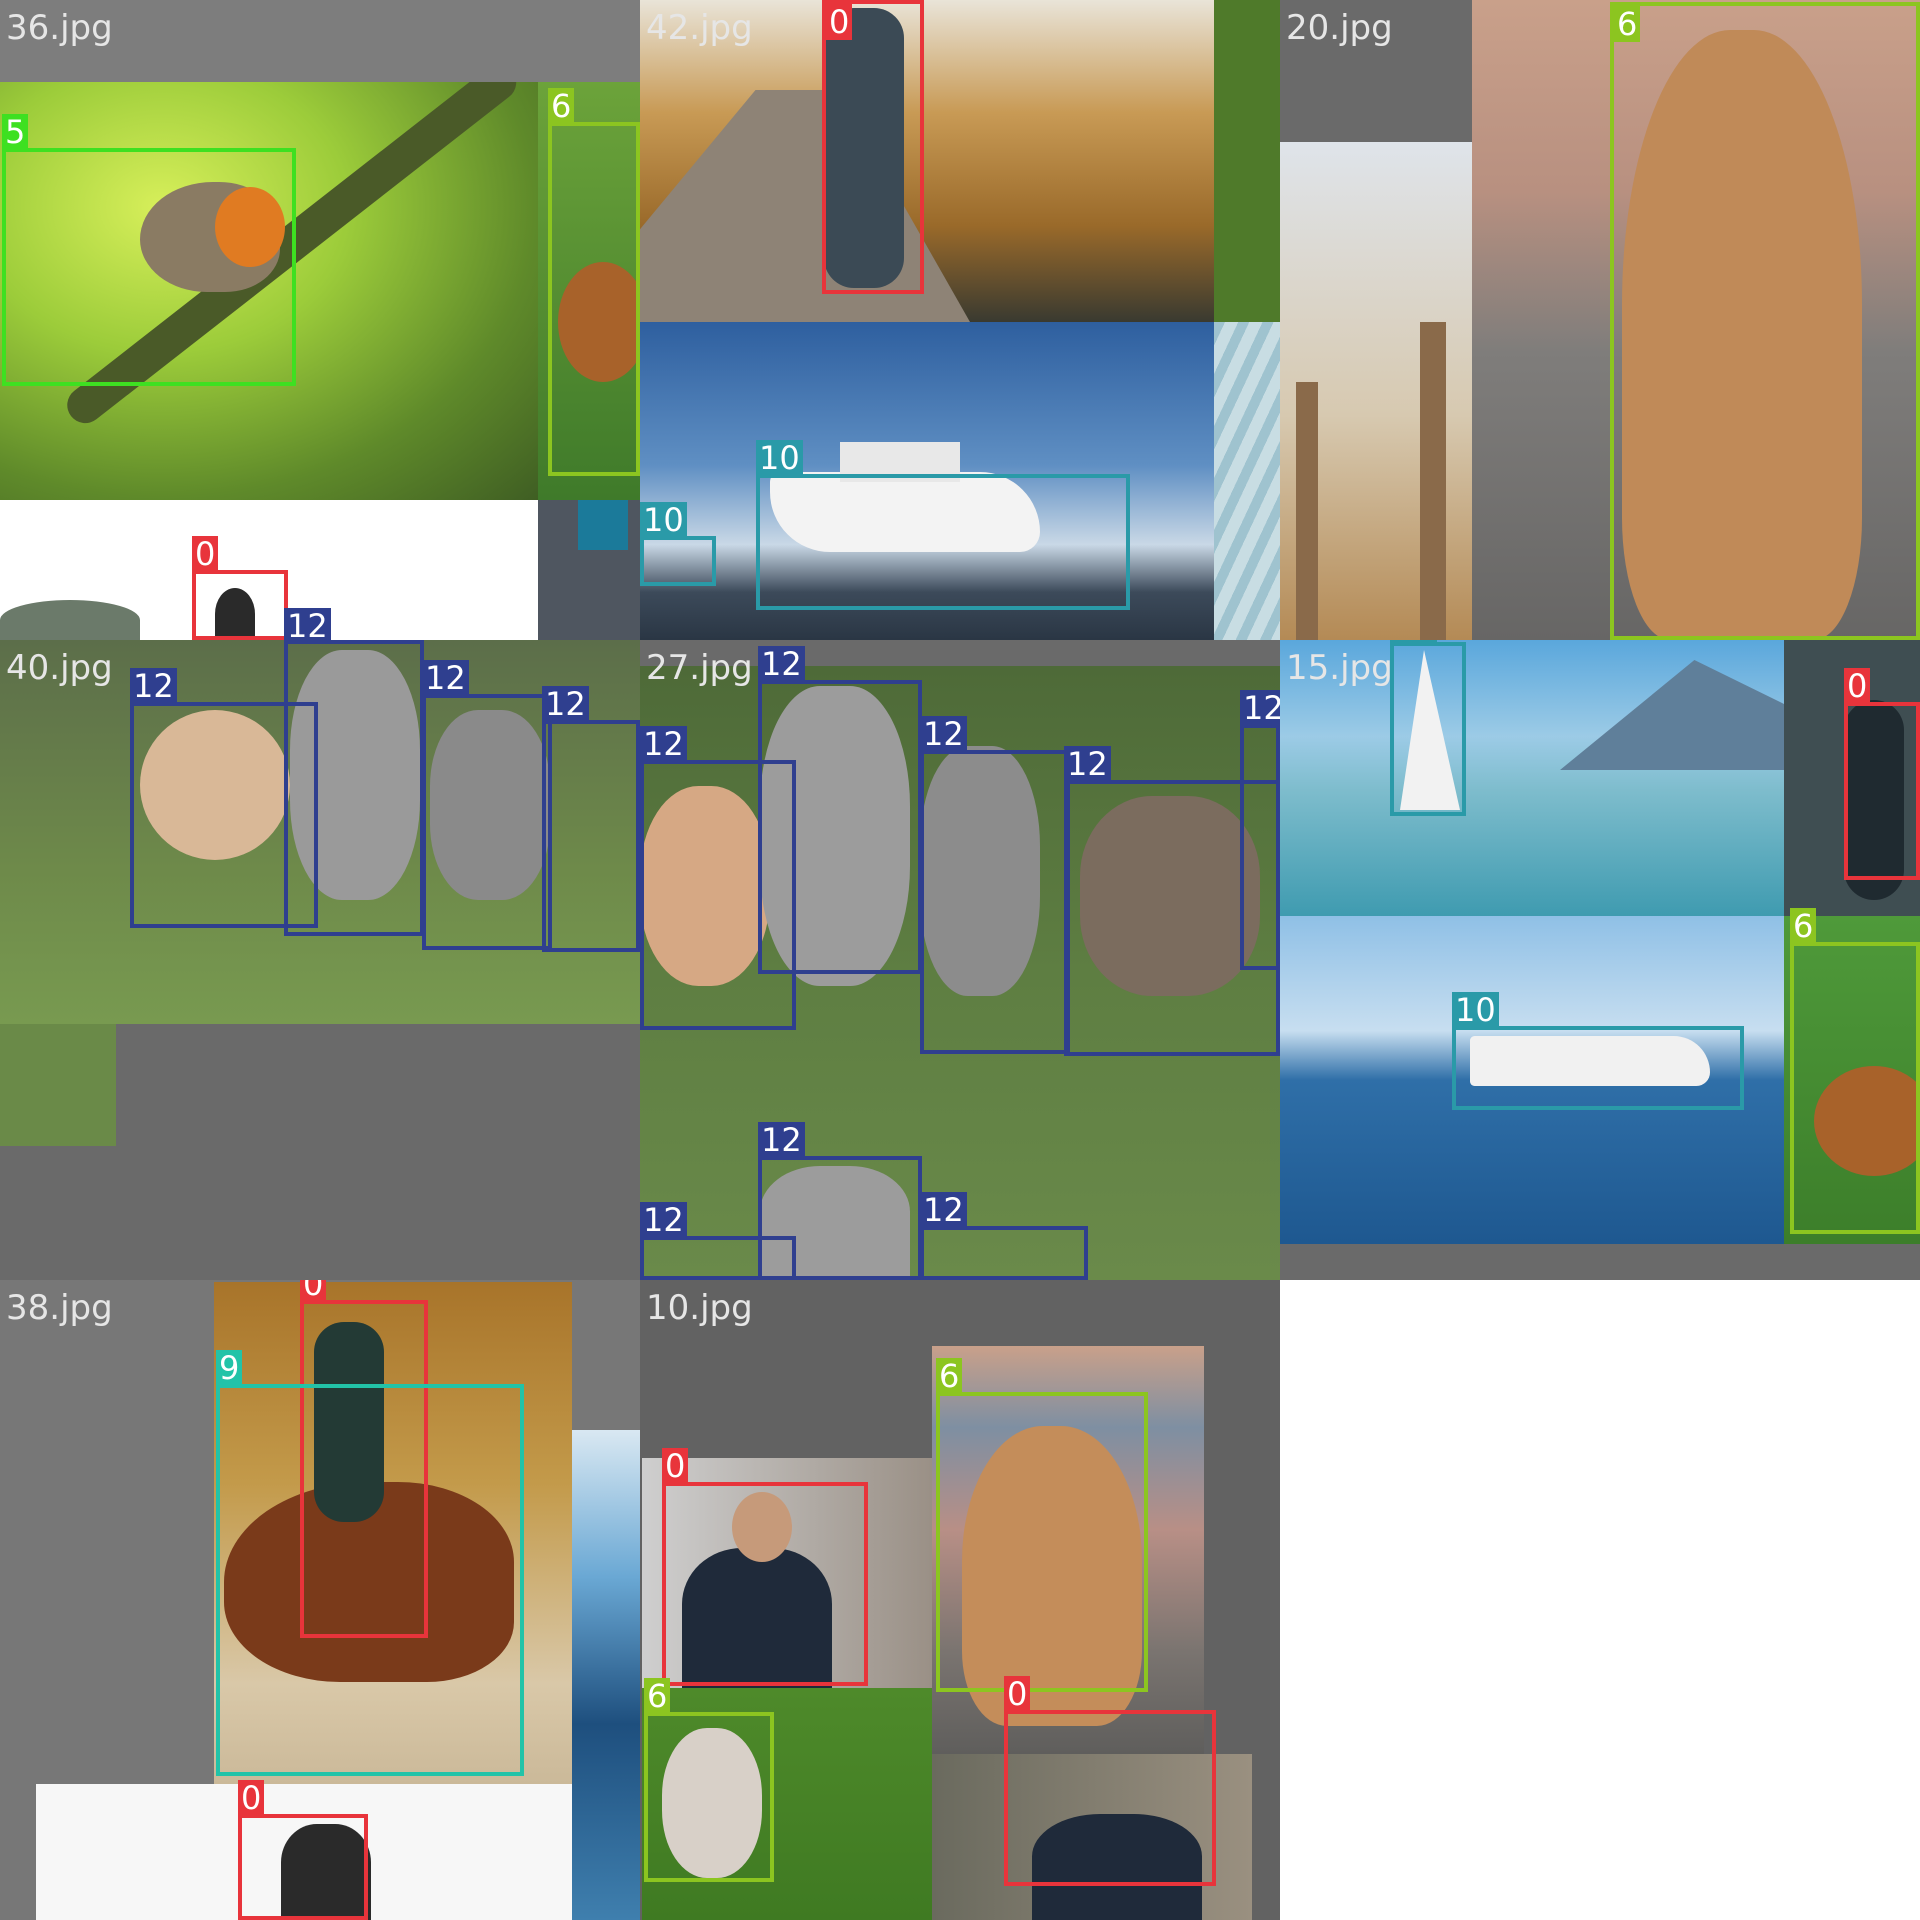  What do you see at coordinates (15, 132) in the screenshot?
I see `bbox-class-label: 5` at bounding box center [15, 132].